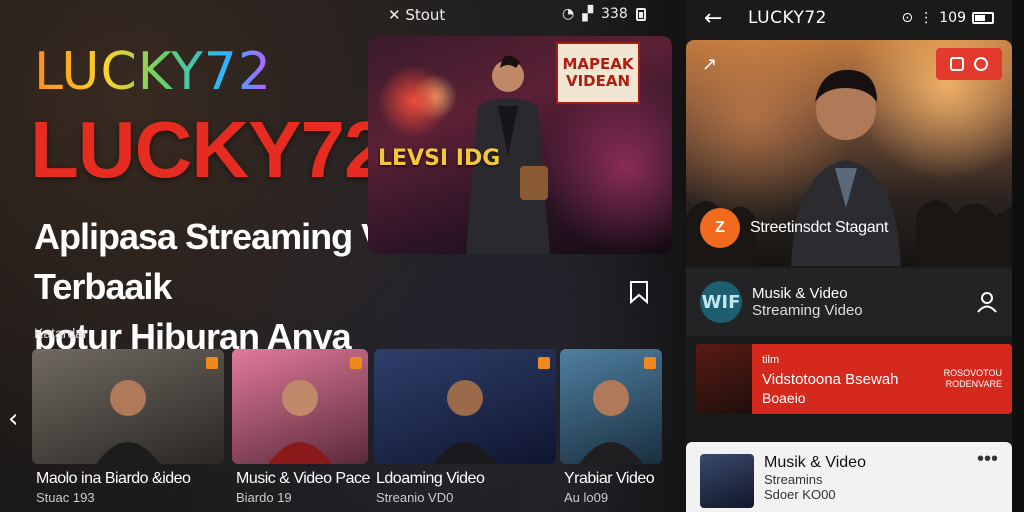 The height and width of the screenshot is (512, 1024). I want to click on thumb-title: Ldoaming Video, so click(430, 478).